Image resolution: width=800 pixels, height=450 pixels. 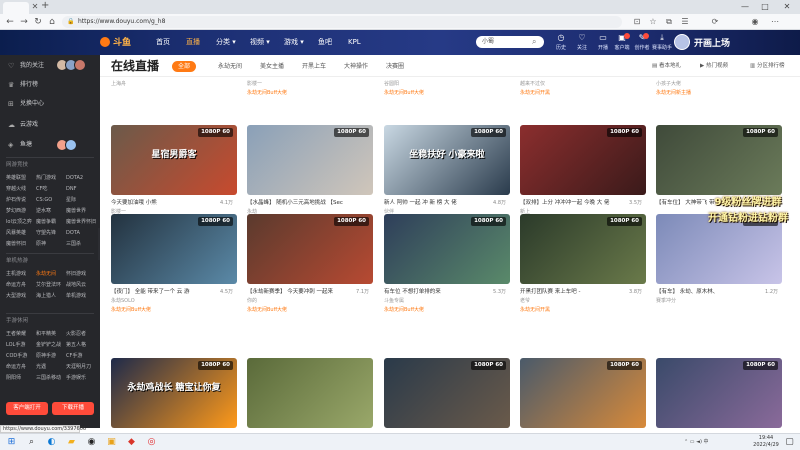 I want to click on sidebar-game-link: 魔兽争霸, so click(x=51, y=222).